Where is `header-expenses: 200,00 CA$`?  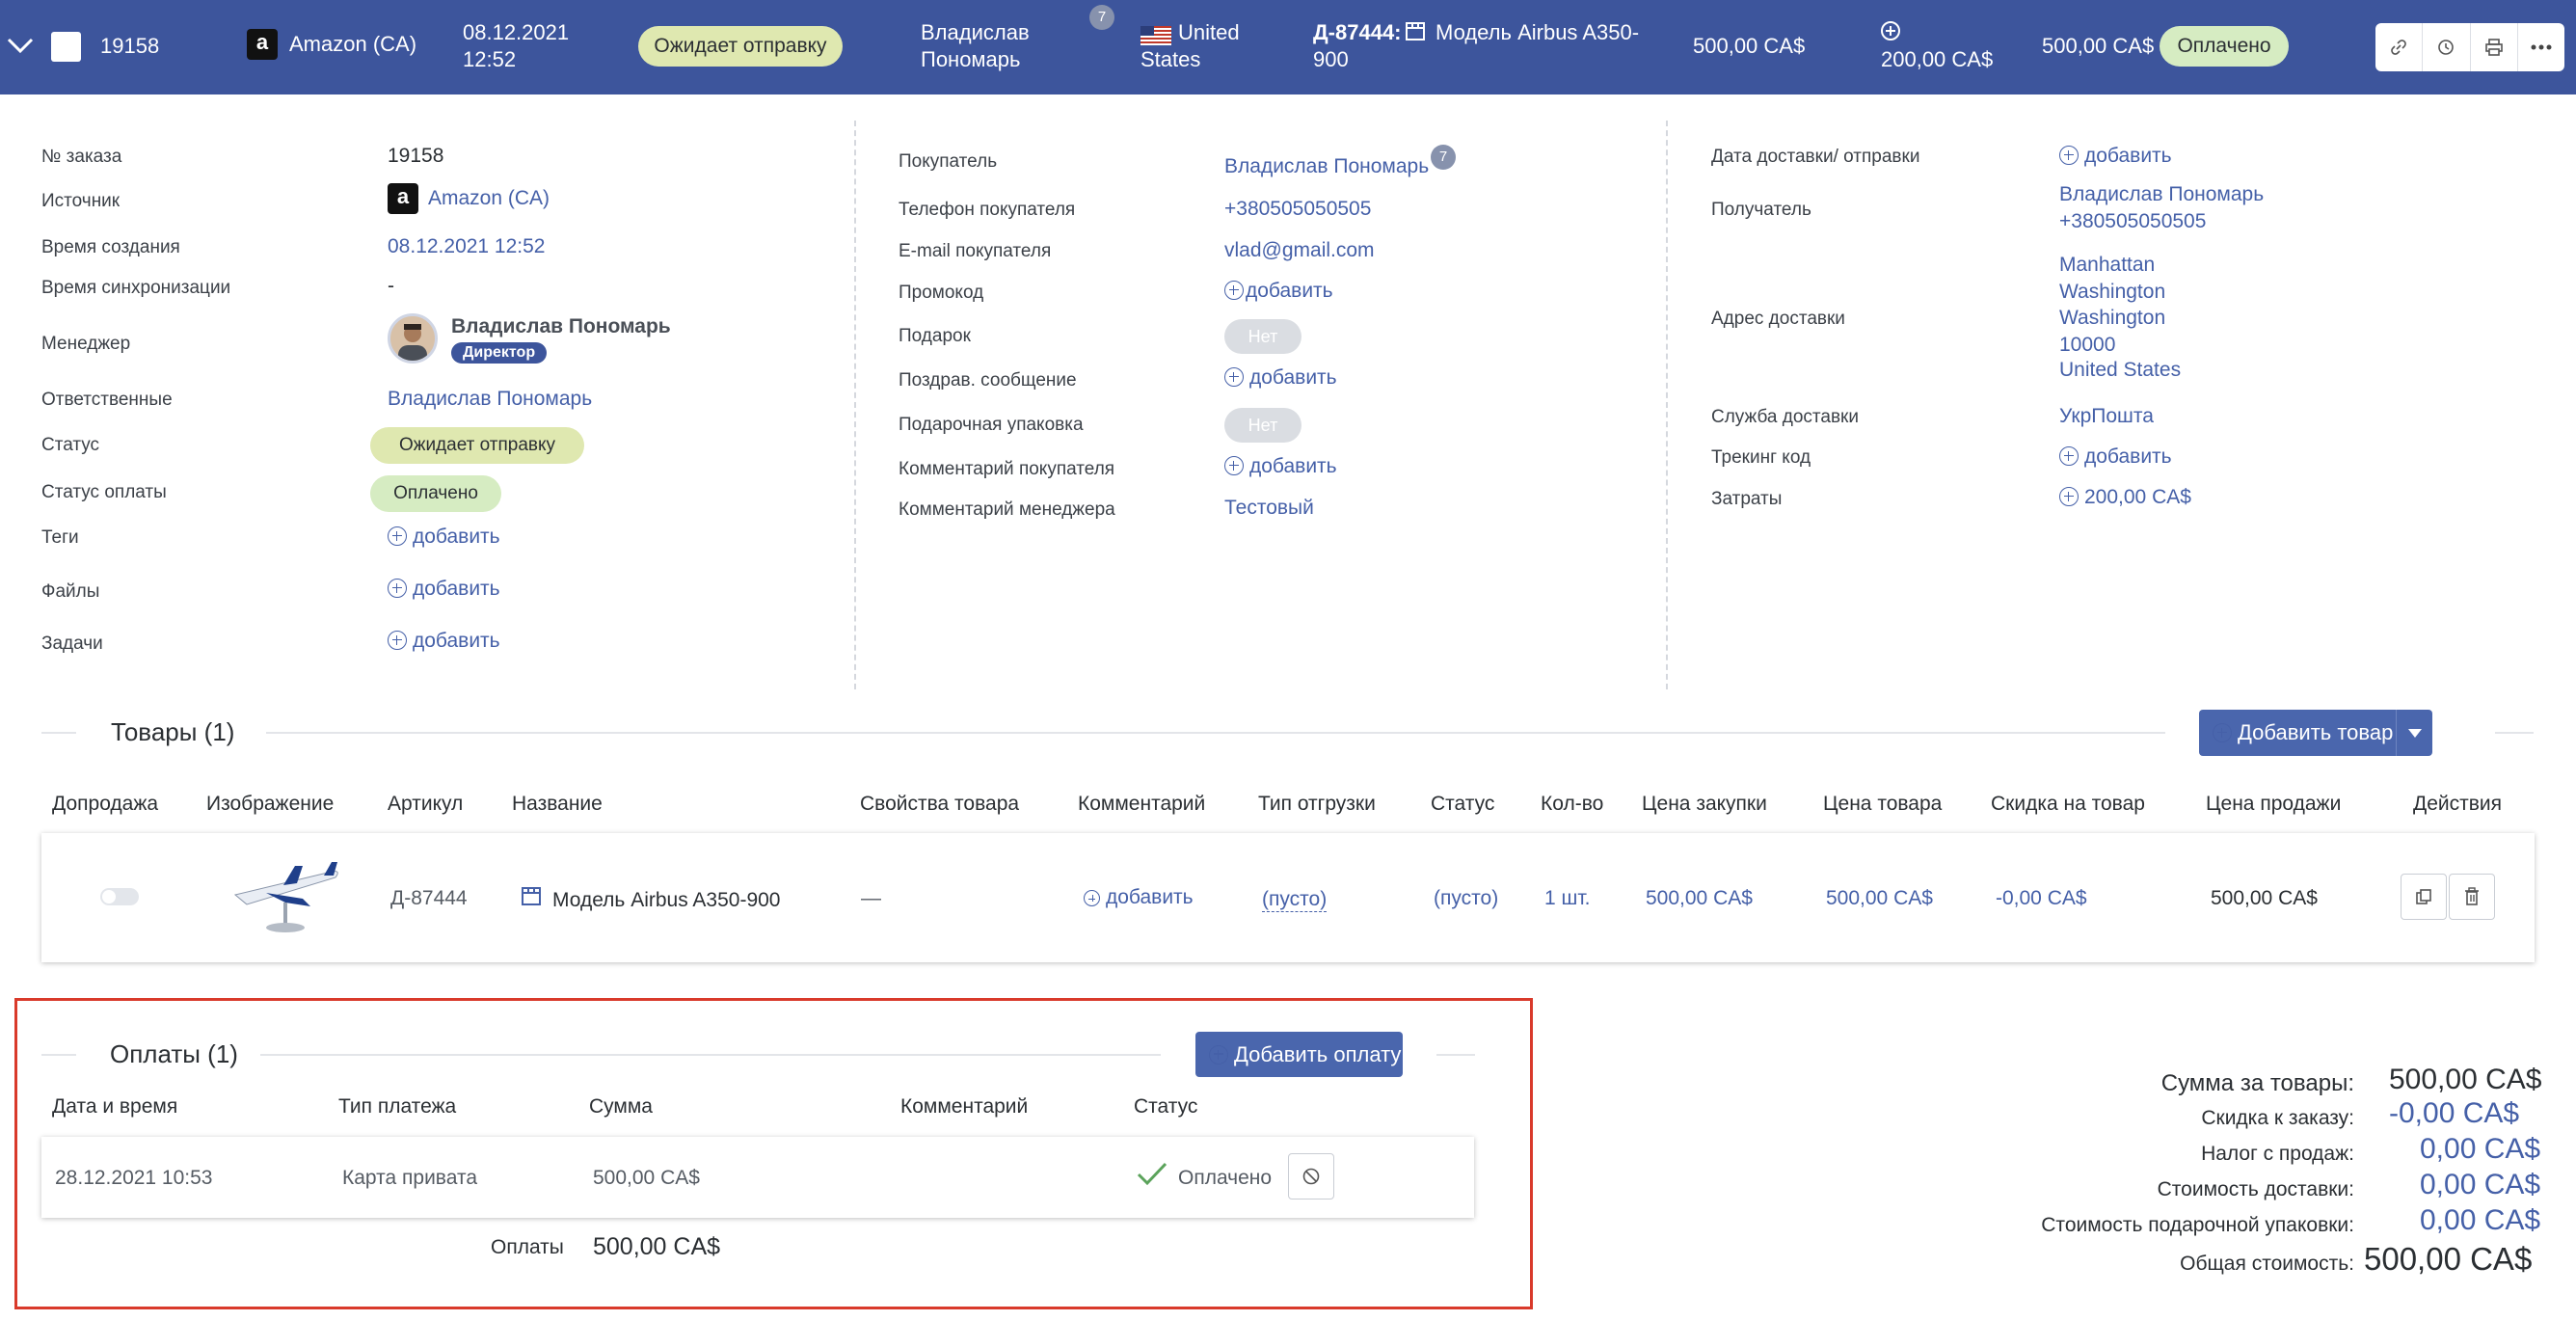 header-expenses: 200,00 CA$ is located at coordinates (1938, 59).